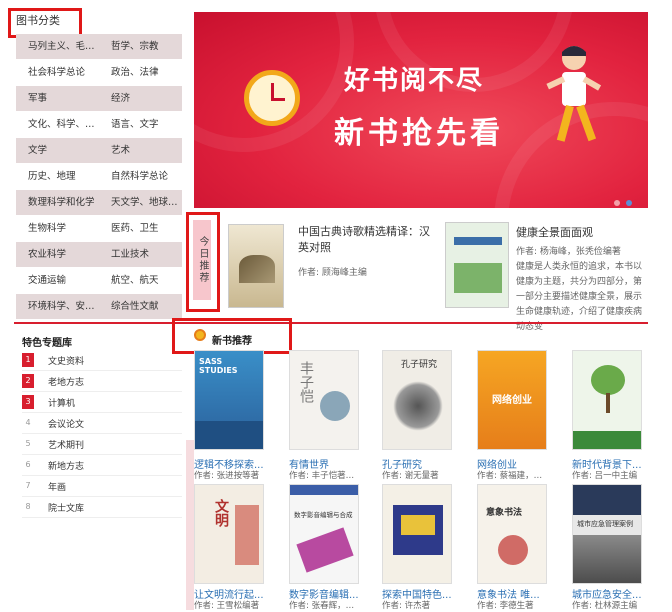 The height and width of the screenshot is (612, 672). I want to click on category-item: 文学, so click(57, 150).